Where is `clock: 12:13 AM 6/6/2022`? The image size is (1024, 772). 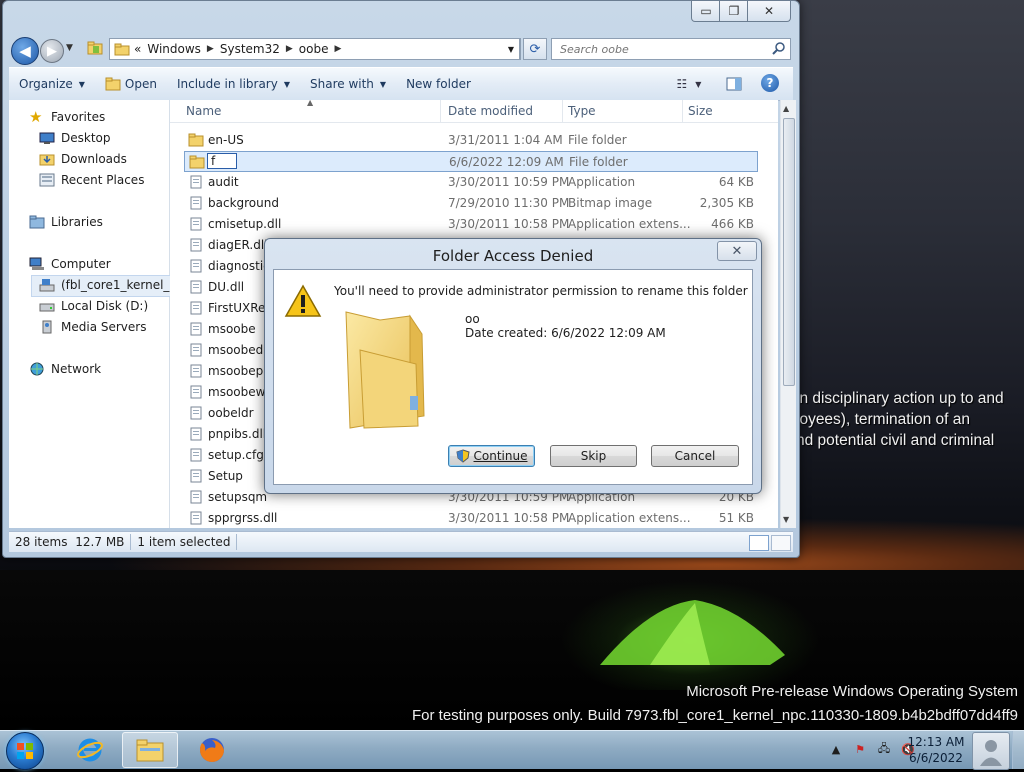
clock: 12:13 AM 6/6/2022 is located at coordinates (936, 750).